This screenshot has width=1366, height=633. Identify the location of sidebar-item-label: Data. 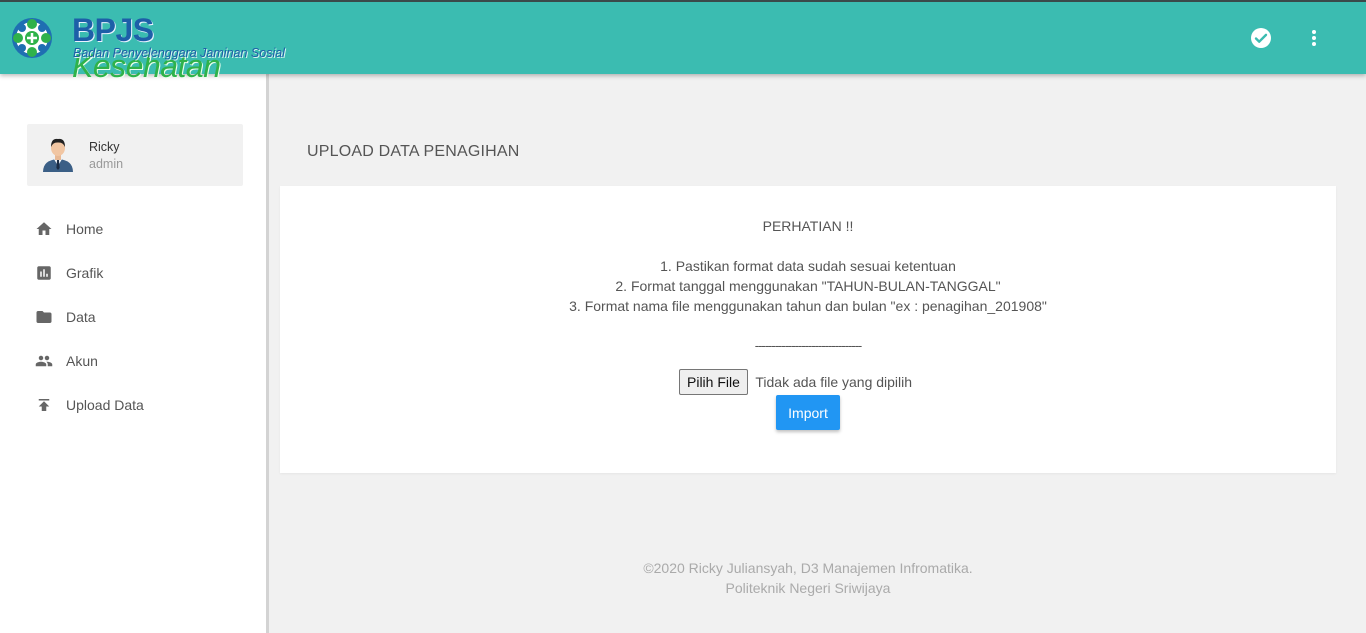
(81, 317).